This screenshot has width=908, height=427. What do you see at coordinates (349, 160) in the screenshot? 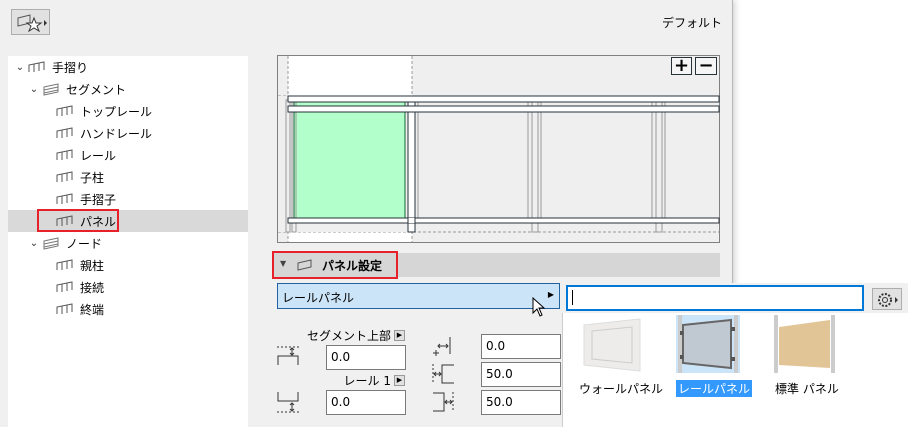
I see `selected-panel` at bounding box center [349, 160].